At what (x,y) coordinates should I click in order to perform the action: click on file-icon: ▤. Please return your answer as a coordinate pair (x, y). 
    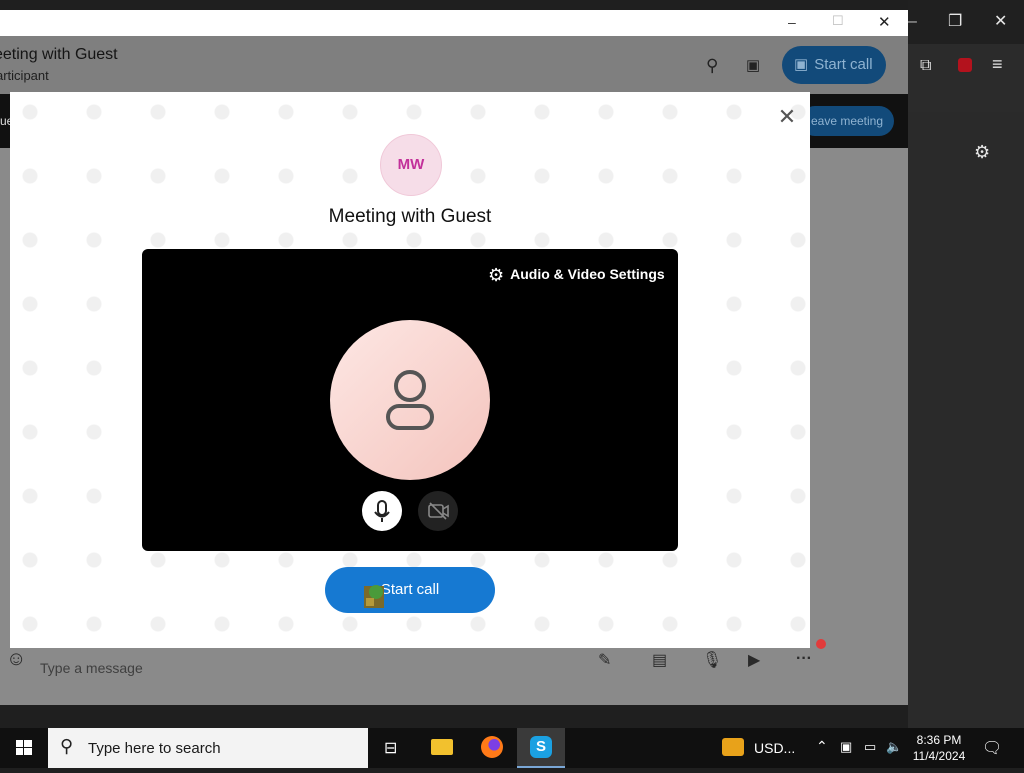
    Looking at the image, I should click on (659, 660).